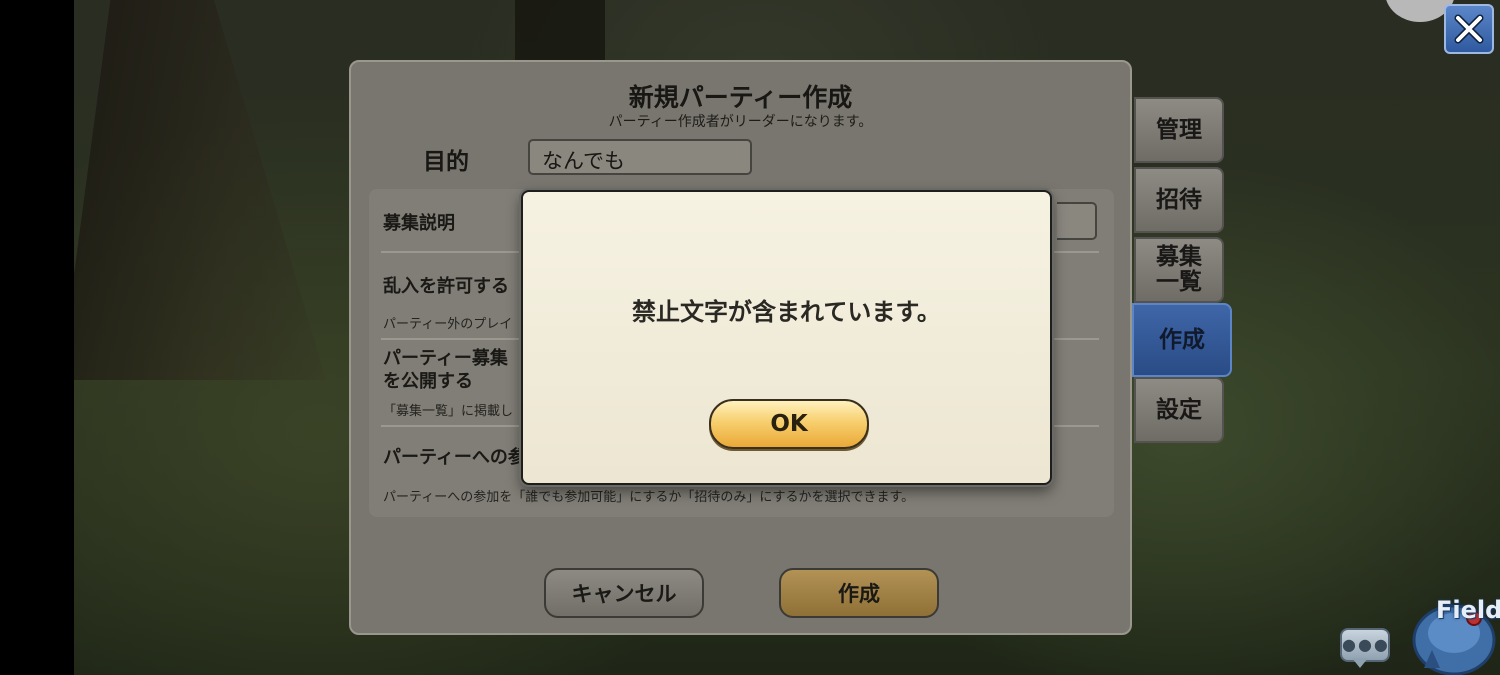 The image size is (1500, 675). I want to click on tab-create: 作成, so click(1182, 340).